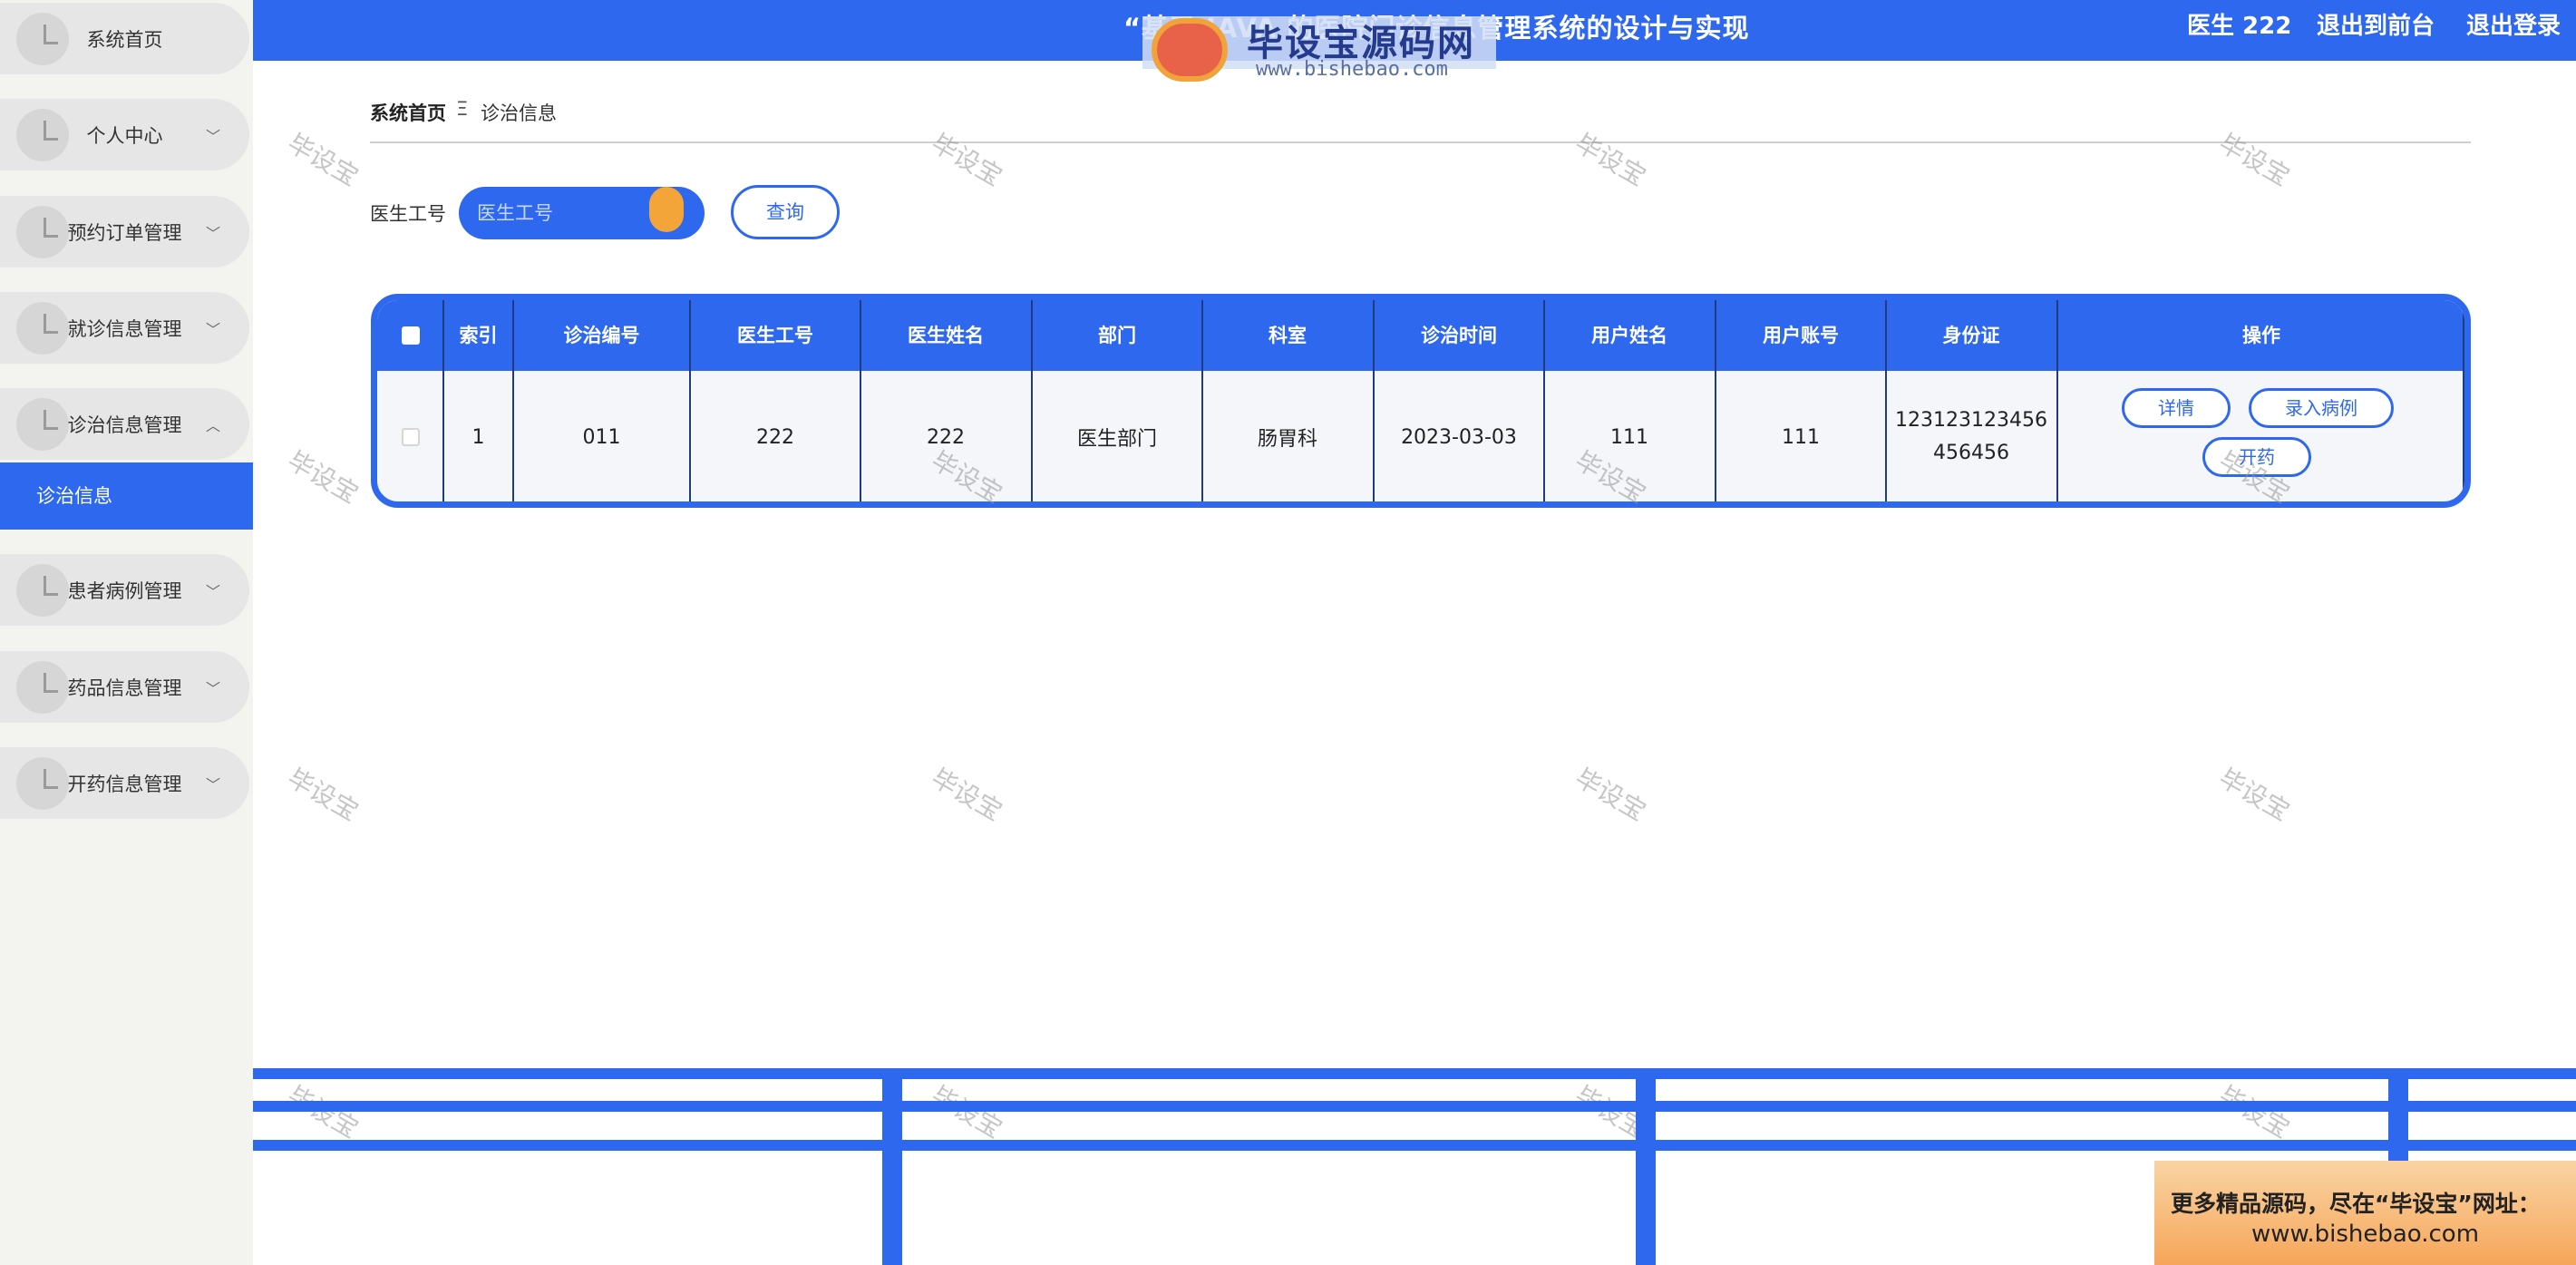  I want to click on search-knob-icon, so click(666, 210).